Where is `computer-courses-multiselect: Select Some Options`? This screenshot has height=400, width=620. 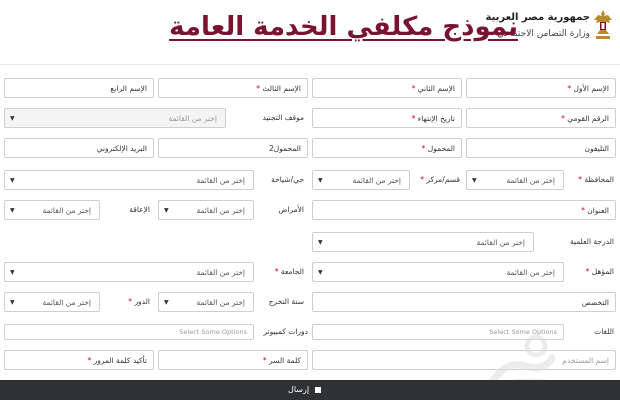
computer-courses-multiselect: Select Some Options is located at coordinates (129, 332).